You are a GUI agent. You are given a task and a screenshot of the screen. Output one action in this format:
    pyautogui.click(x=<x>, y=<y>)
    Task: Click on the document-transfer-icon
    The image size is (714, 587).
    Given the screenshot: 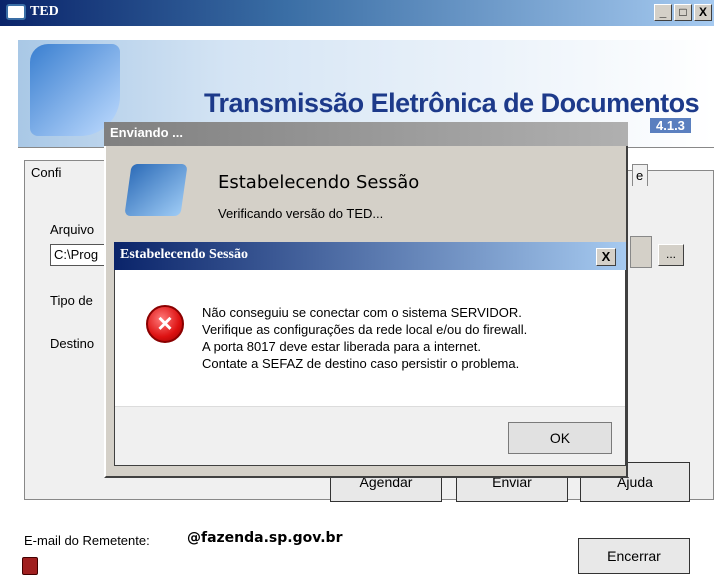 What is the action you would take?
    pyautogui.click(x=156, y=190)
    